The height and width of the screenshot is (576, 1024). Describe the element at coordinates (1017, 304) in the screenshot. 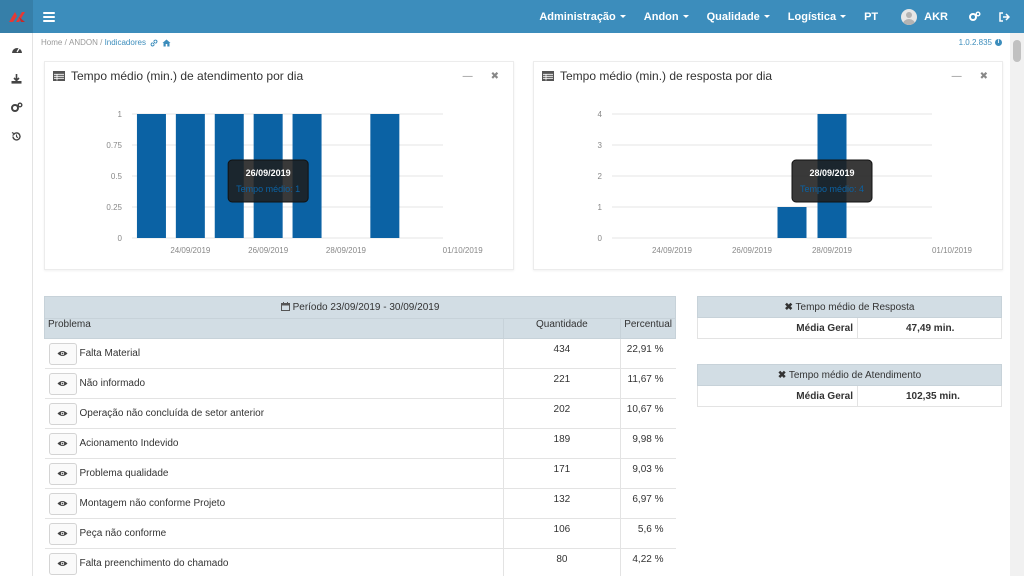

I see `page-scrollbar` at that location.